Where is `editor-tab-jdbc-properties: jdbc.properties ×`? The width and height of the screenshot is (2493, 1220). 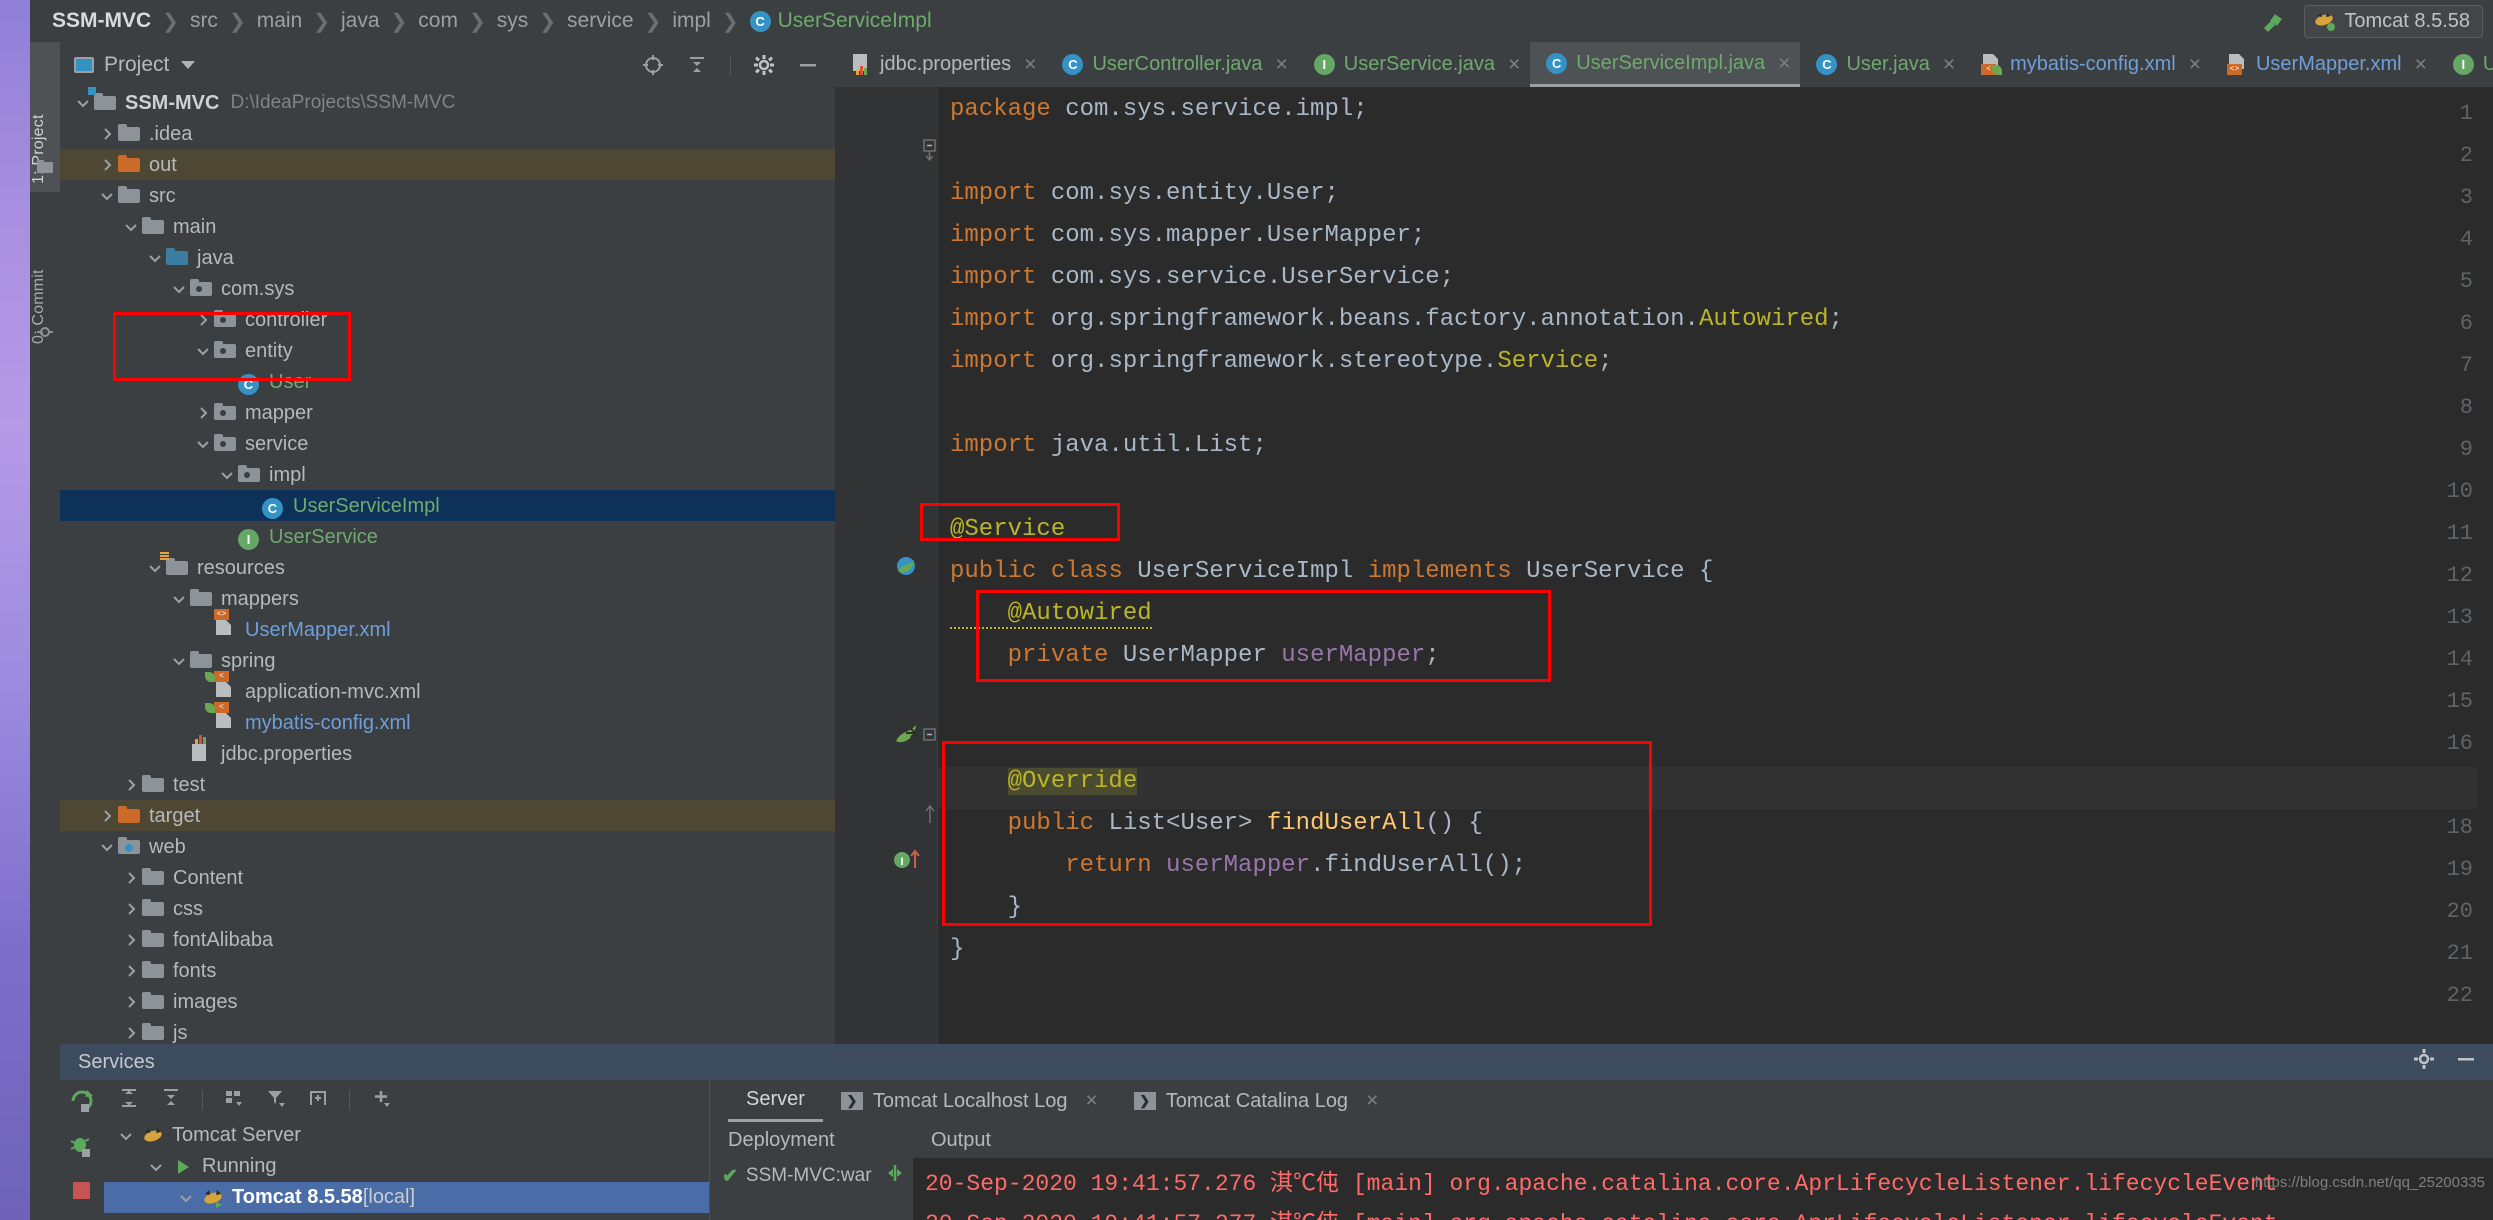
editor-tab-jdbc-properties: jdbc.properties × is located at coordinates (940, 64).